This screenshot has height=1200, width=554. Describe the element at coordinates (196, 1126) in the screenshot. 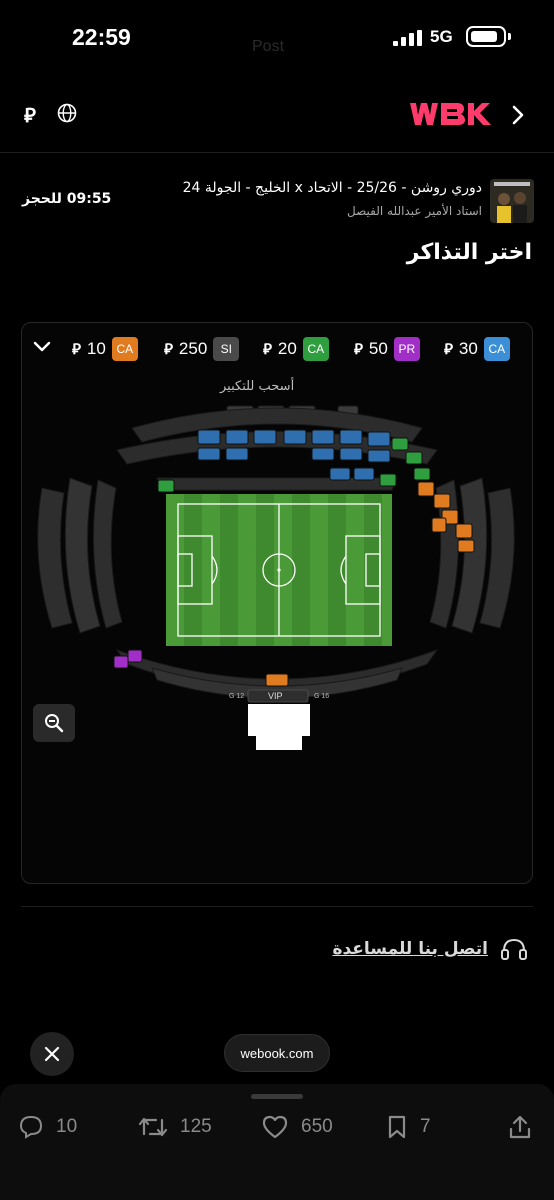

I see `repost-count: 125` at that location.